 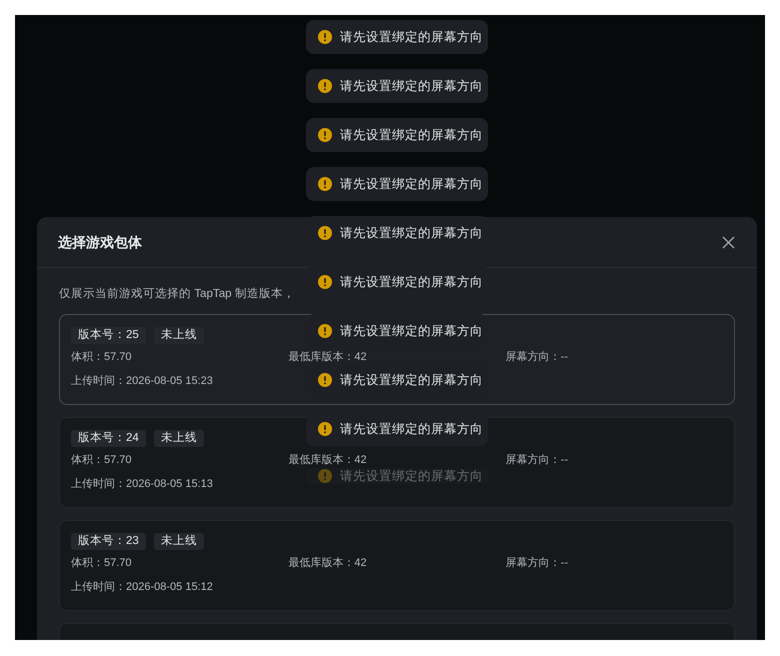 I want to click on close-button, so click(x=728, y=242).